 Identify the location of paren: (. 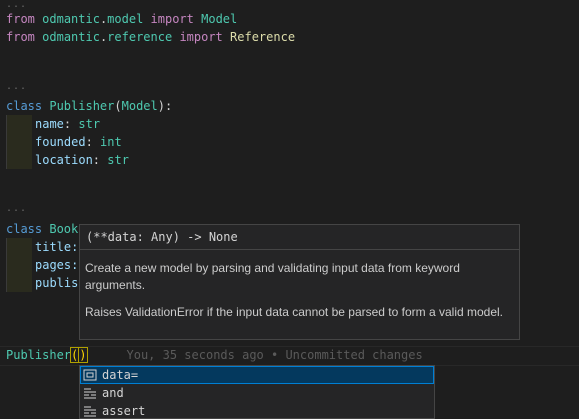
(118, 106).